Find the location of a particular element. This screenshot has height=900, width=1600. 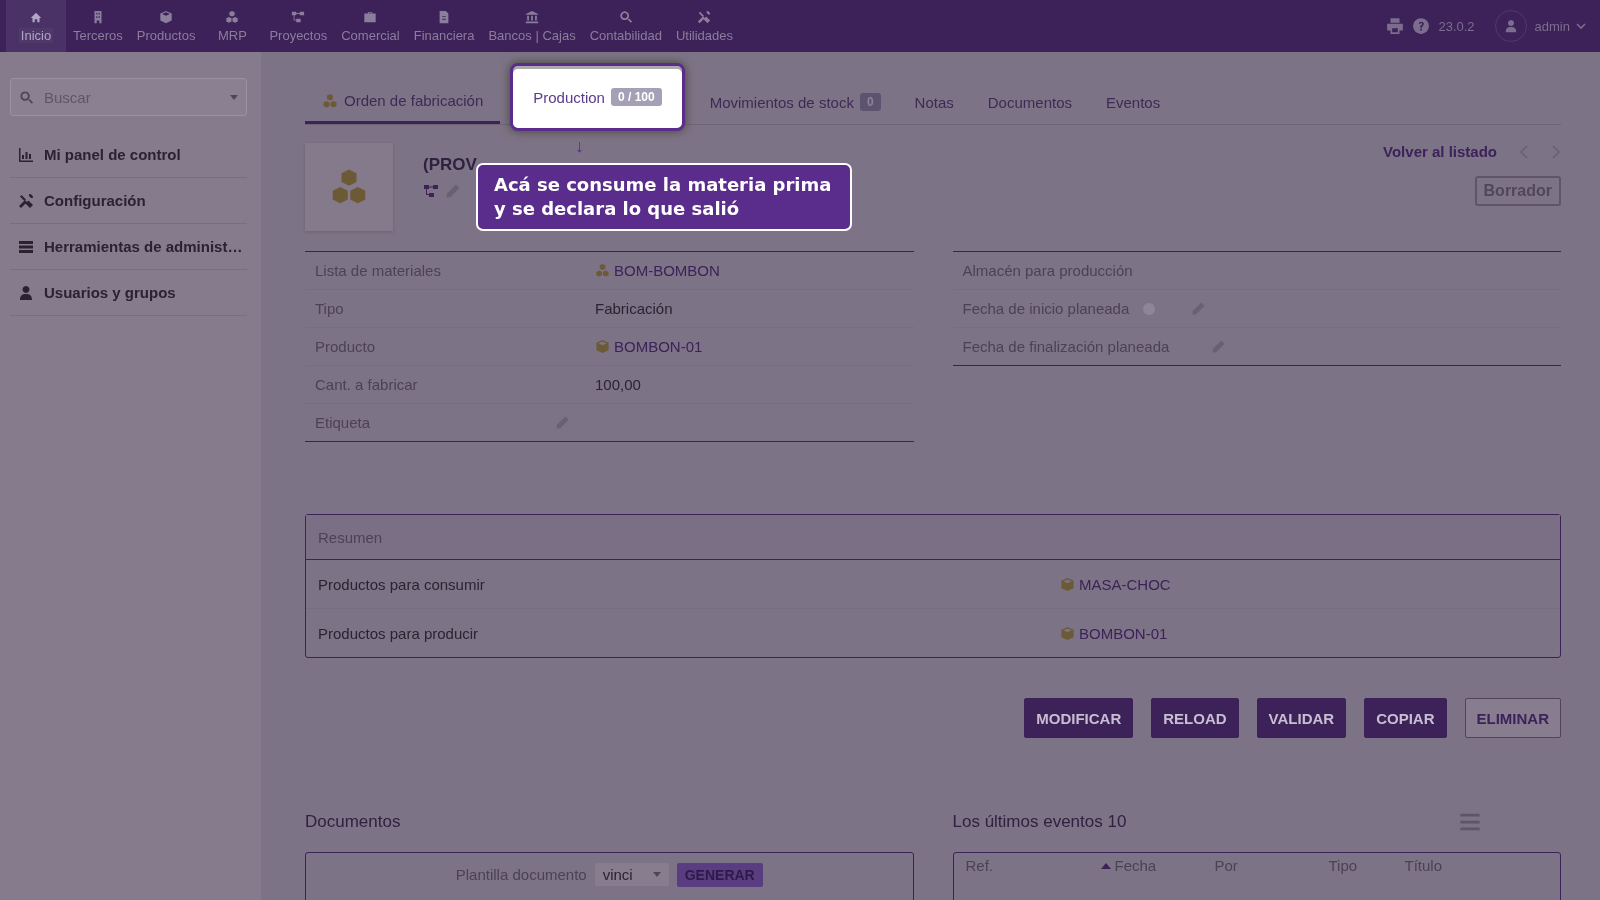

user-menu: admin is located at coordinates (1552, 26).